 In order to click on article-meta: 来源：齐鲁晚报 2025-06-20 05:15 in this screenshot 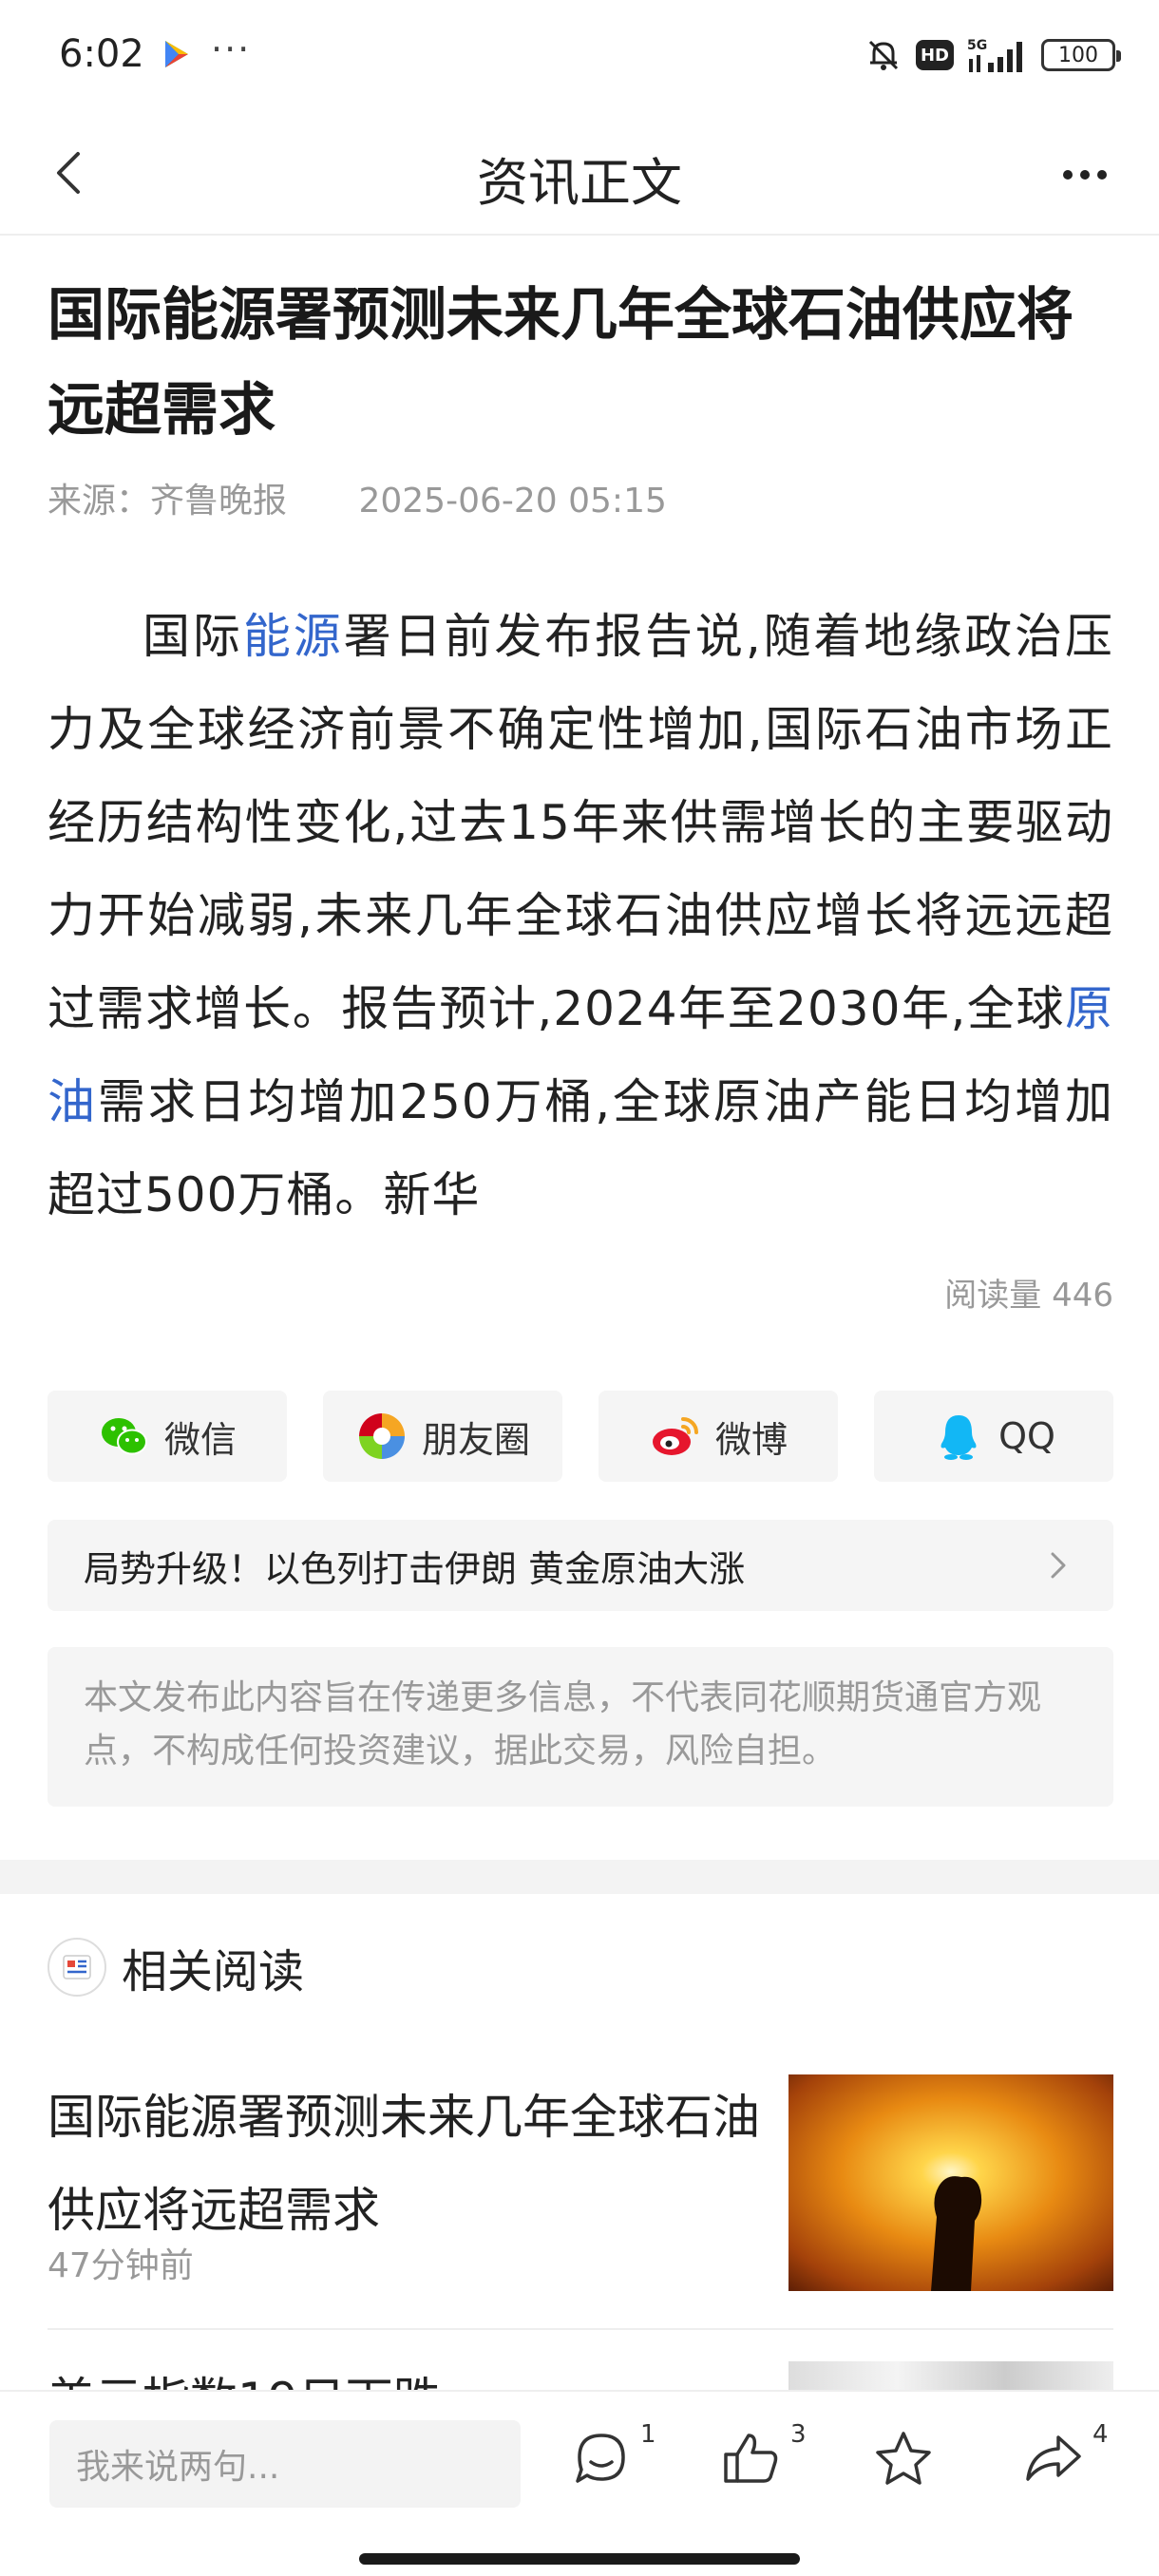, I will do `click(357, 497)`.